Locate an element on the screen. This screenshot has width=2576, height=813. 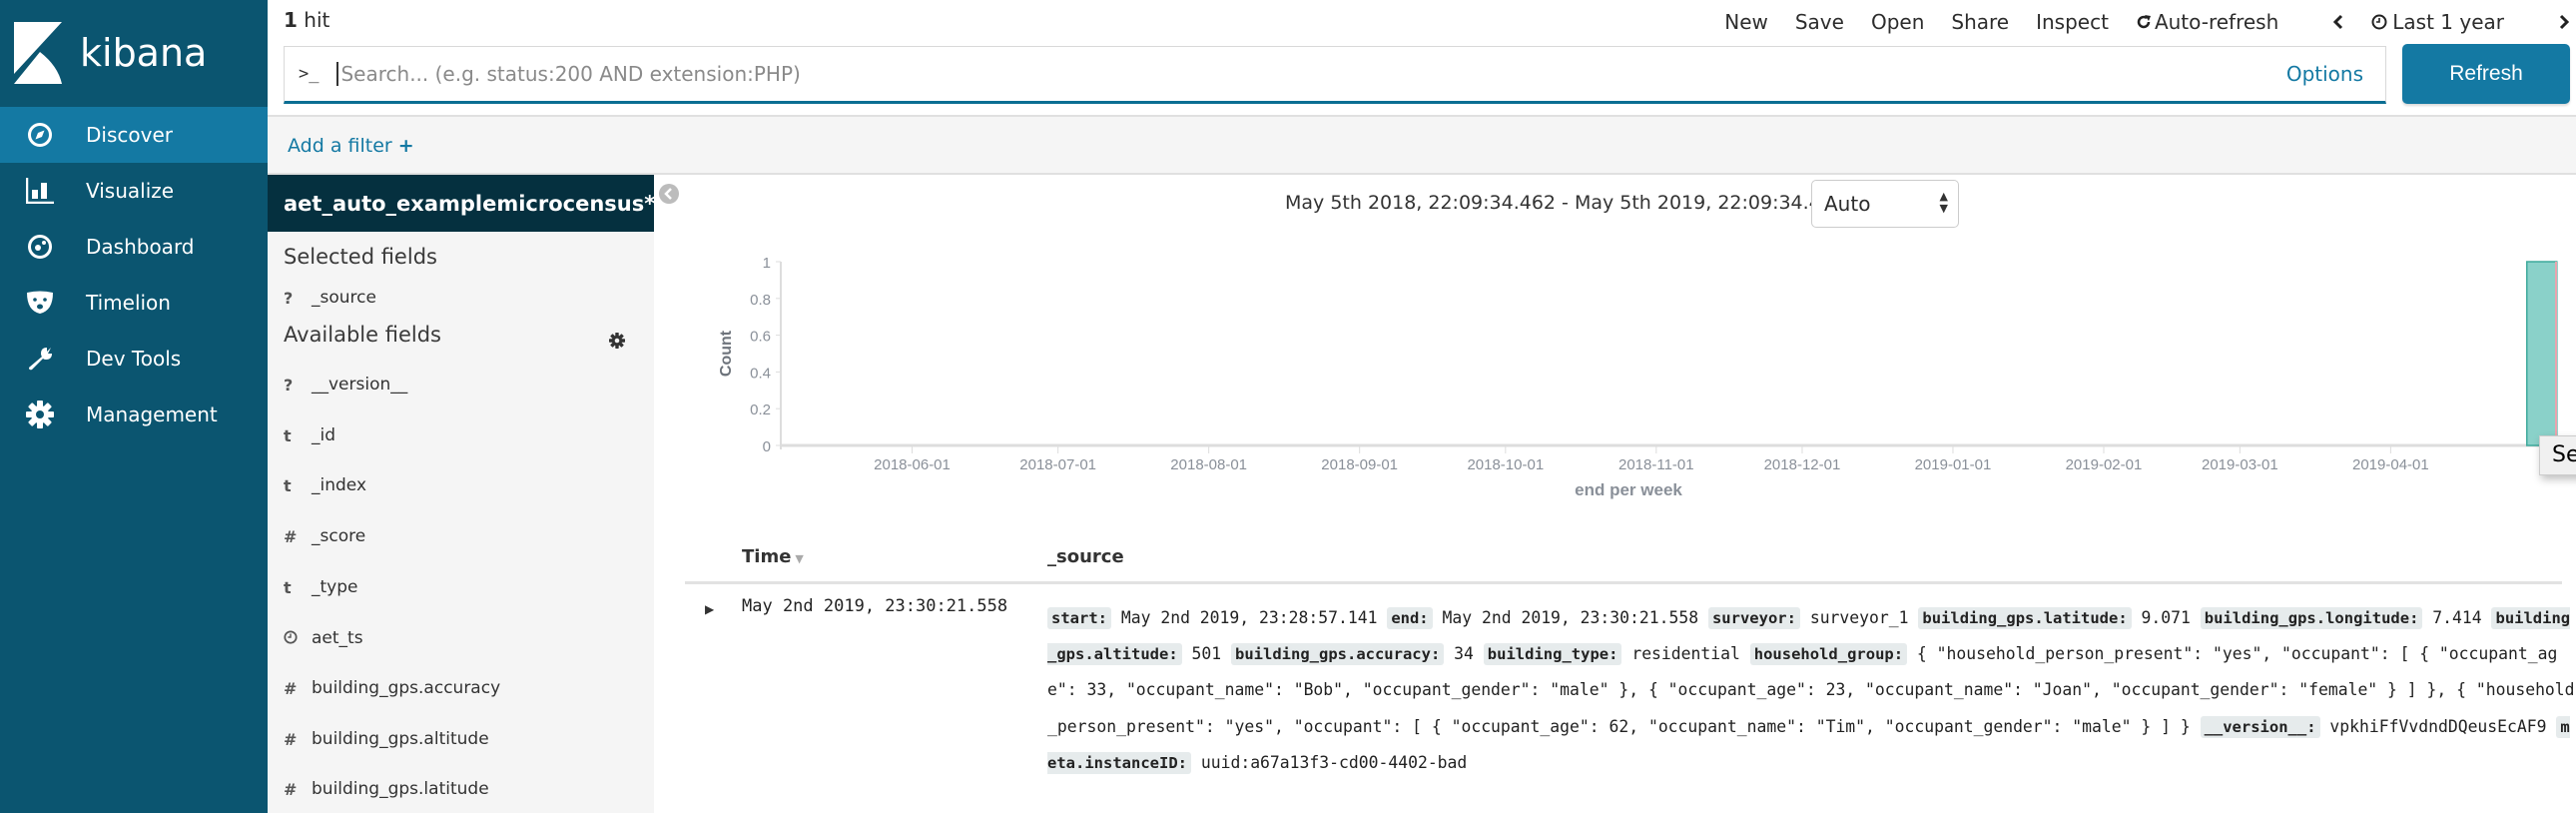
source-key: building_type: is located at coordinates (1552, 654).